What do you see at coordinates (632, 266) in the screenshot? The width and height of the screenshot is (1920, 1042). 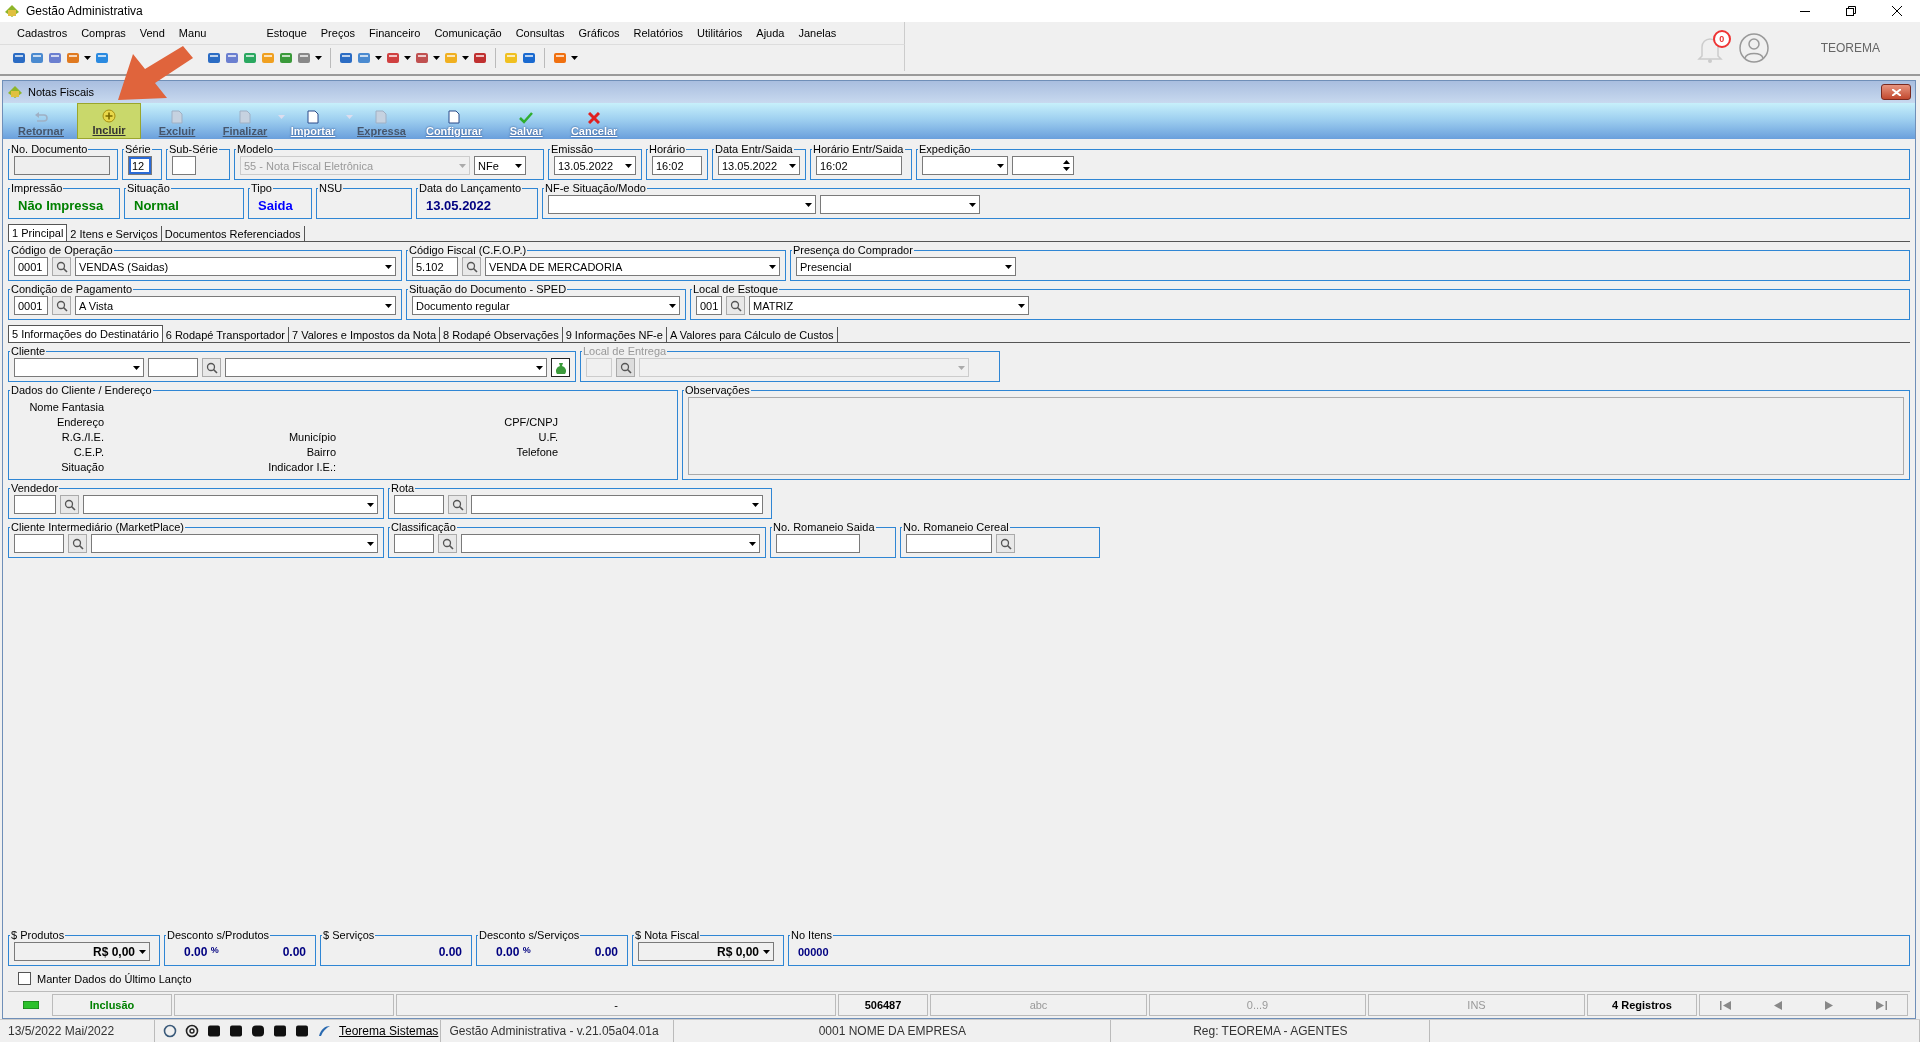 I see `dropdown-field: VENDA DE MERCADORIA` at bounding box center [632, 266].